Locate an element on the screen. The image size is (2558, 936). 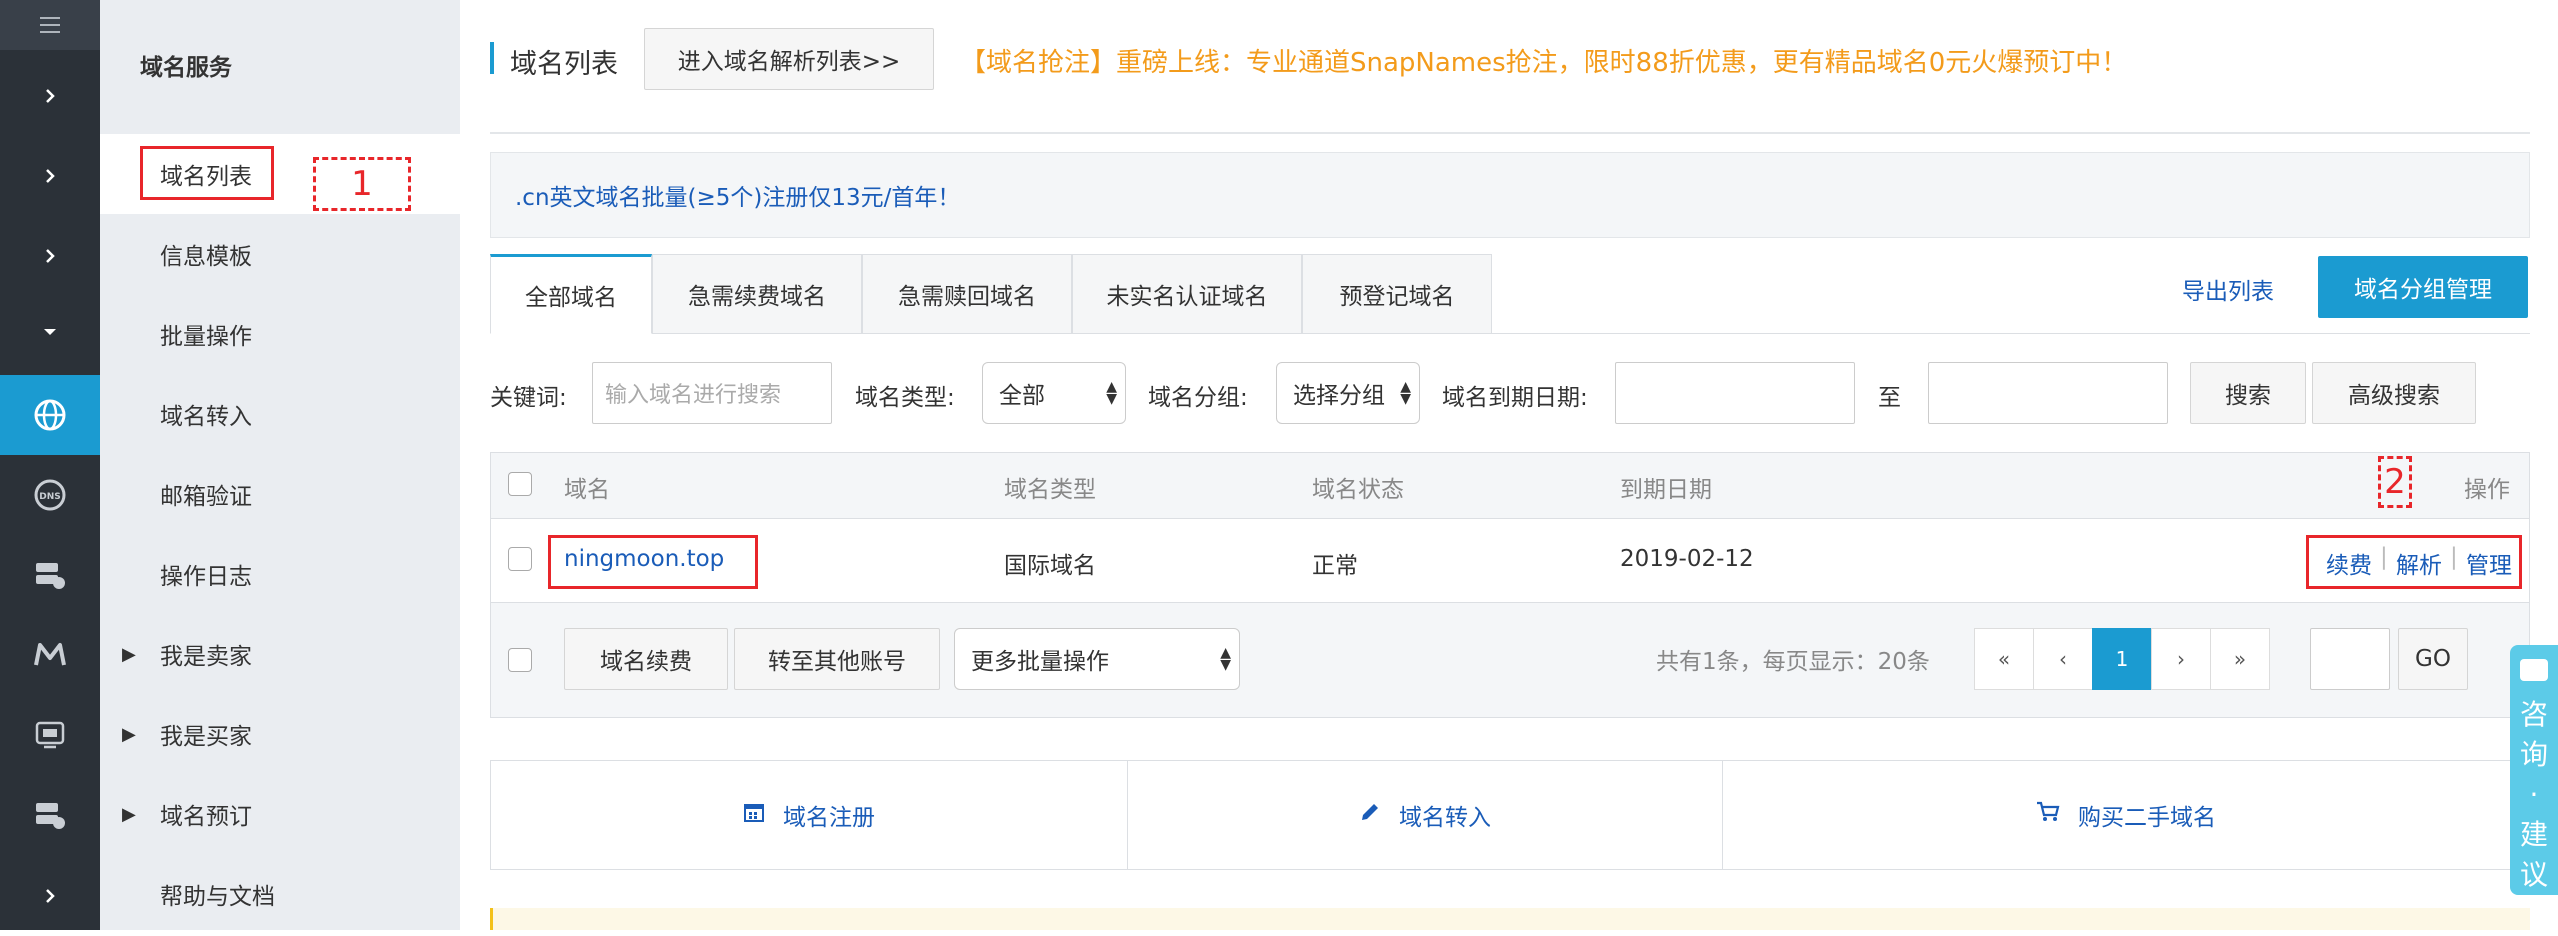
globe-icon is located at coordinates (50, 415).